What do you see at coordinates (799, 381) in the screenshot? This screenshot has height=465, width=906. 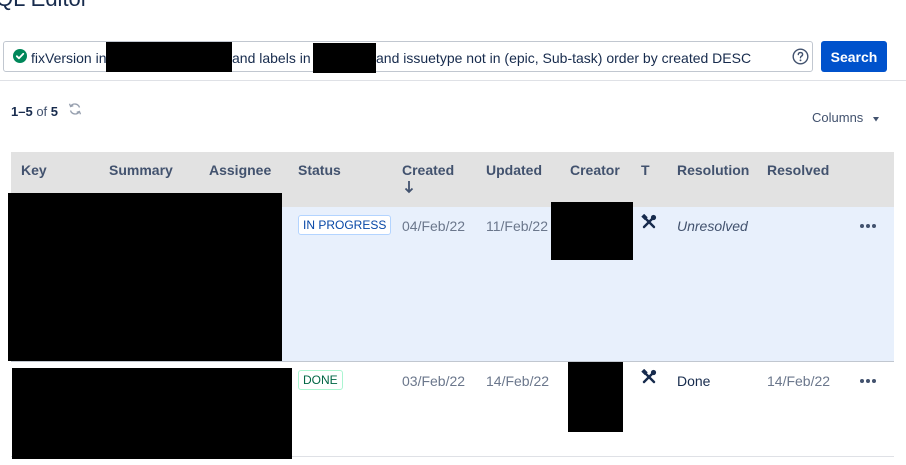 I see `resolved-date: 14/Feb/22` at bounding box center [799, 381].